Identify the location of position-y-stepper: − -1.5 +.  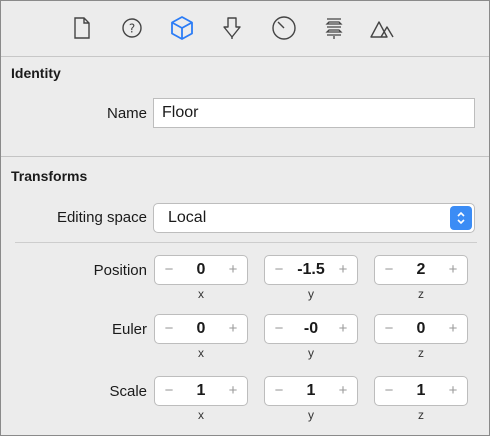
(311, 270).